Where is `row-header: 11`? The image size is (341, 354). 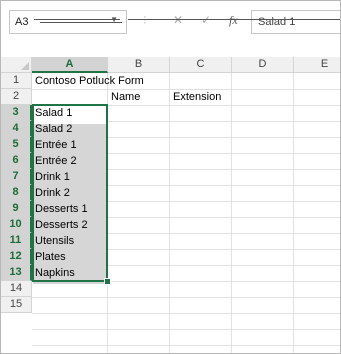 row-header: 11 is located at coordinates (16, 241).